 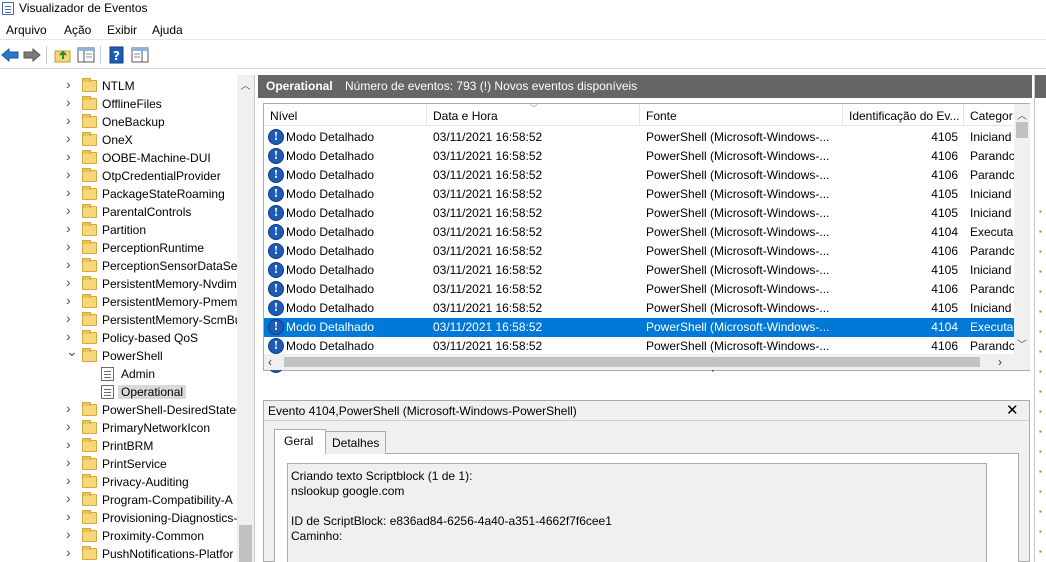 I want to click on event-list-vertical-scrollbar: ︿ ﹀, so click(x=1022, y=229).